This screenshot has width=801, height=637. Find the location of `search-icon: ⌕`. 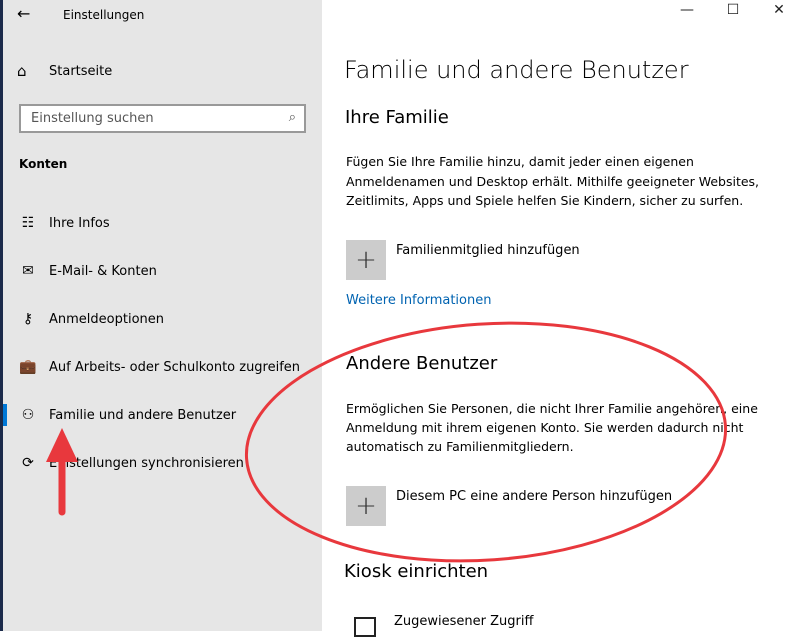

search-icon: ⌕ is located at coordinates (292, 117).